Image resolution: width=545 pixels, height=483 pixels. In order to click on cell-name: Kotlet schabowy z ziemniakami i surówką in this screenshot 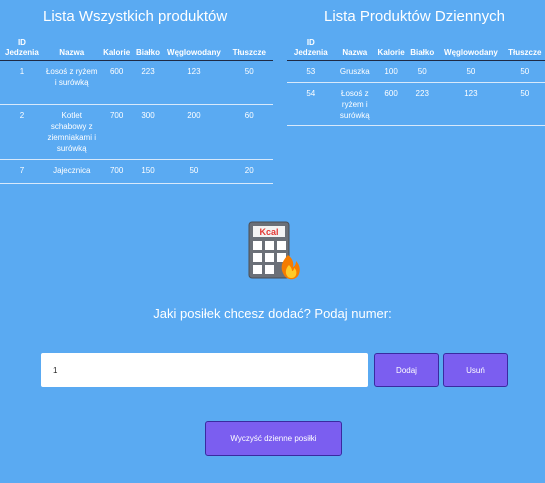, I will do `click(71, 131)`.